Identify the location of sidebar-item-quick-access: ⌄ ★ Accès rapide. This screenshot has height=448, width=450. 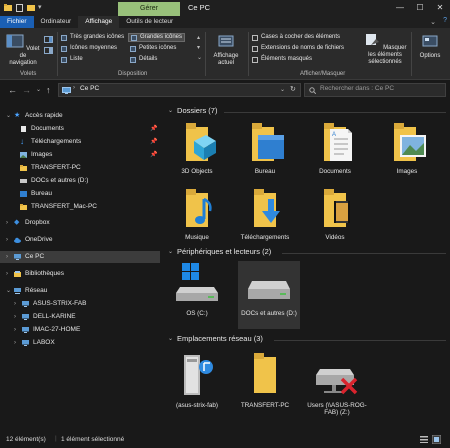
(80, 116).